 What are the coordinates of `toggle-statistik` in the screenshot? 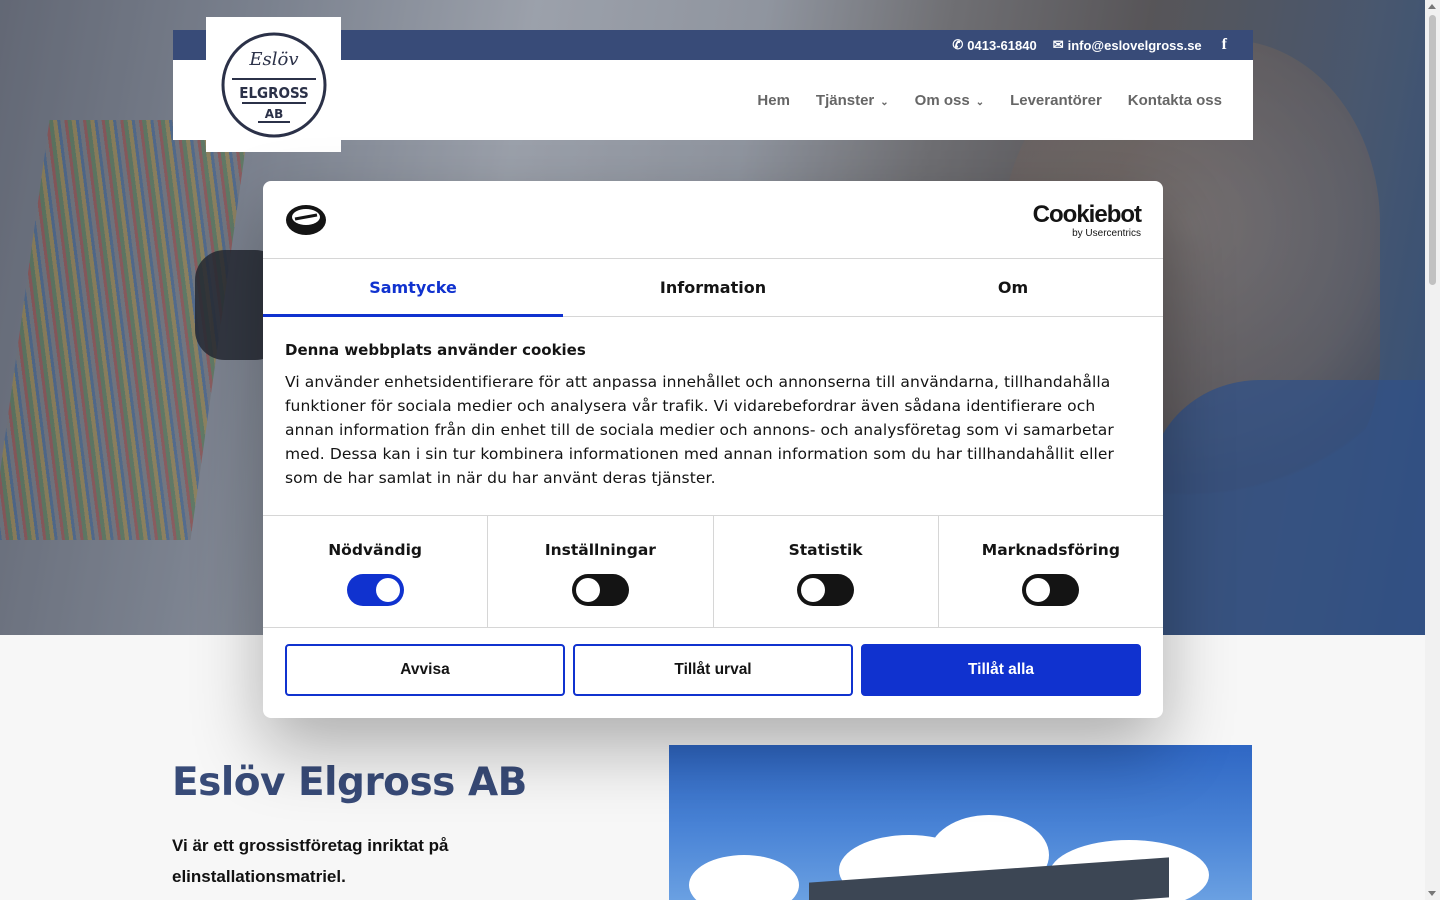 It's located at (826, 590).